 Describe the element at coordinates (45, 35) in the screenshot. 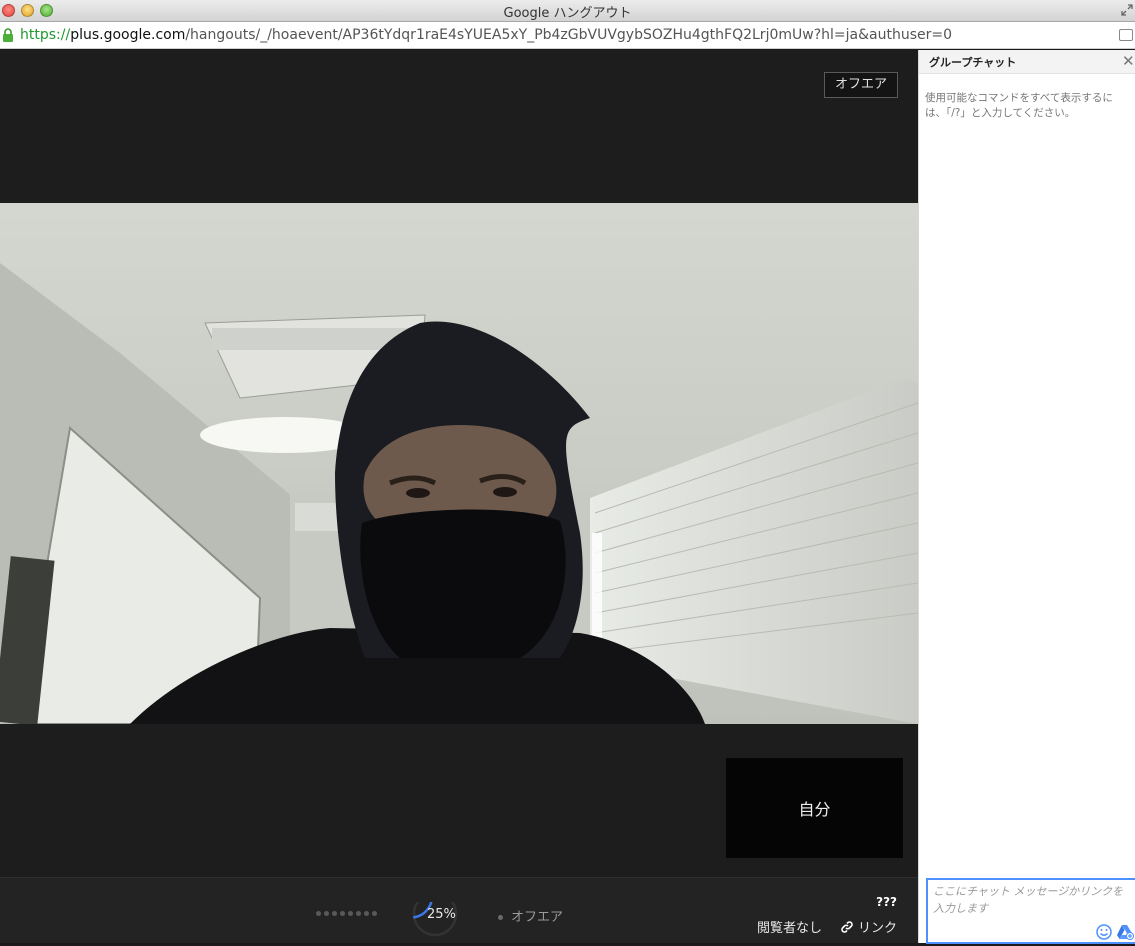

I see `url-scheme: https://` at that location.